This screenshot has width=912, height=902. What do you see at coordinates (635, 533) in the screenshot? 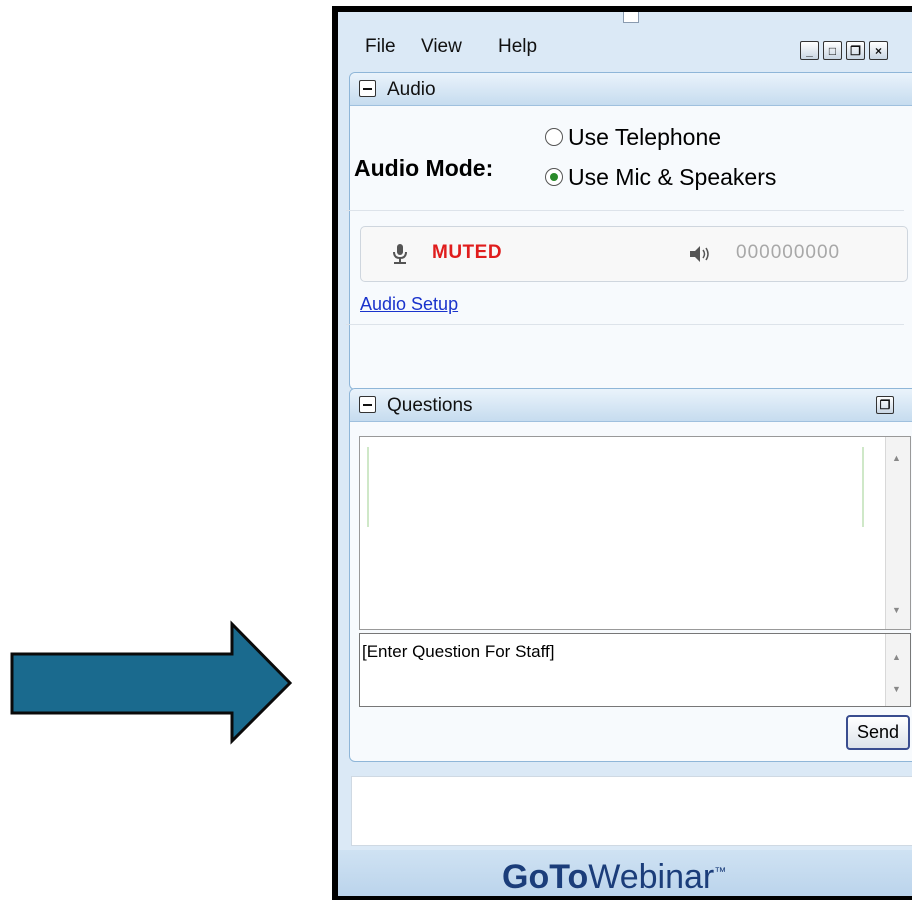
I see `questions-log: ▲ ▼` at bounding box center [635, 533].